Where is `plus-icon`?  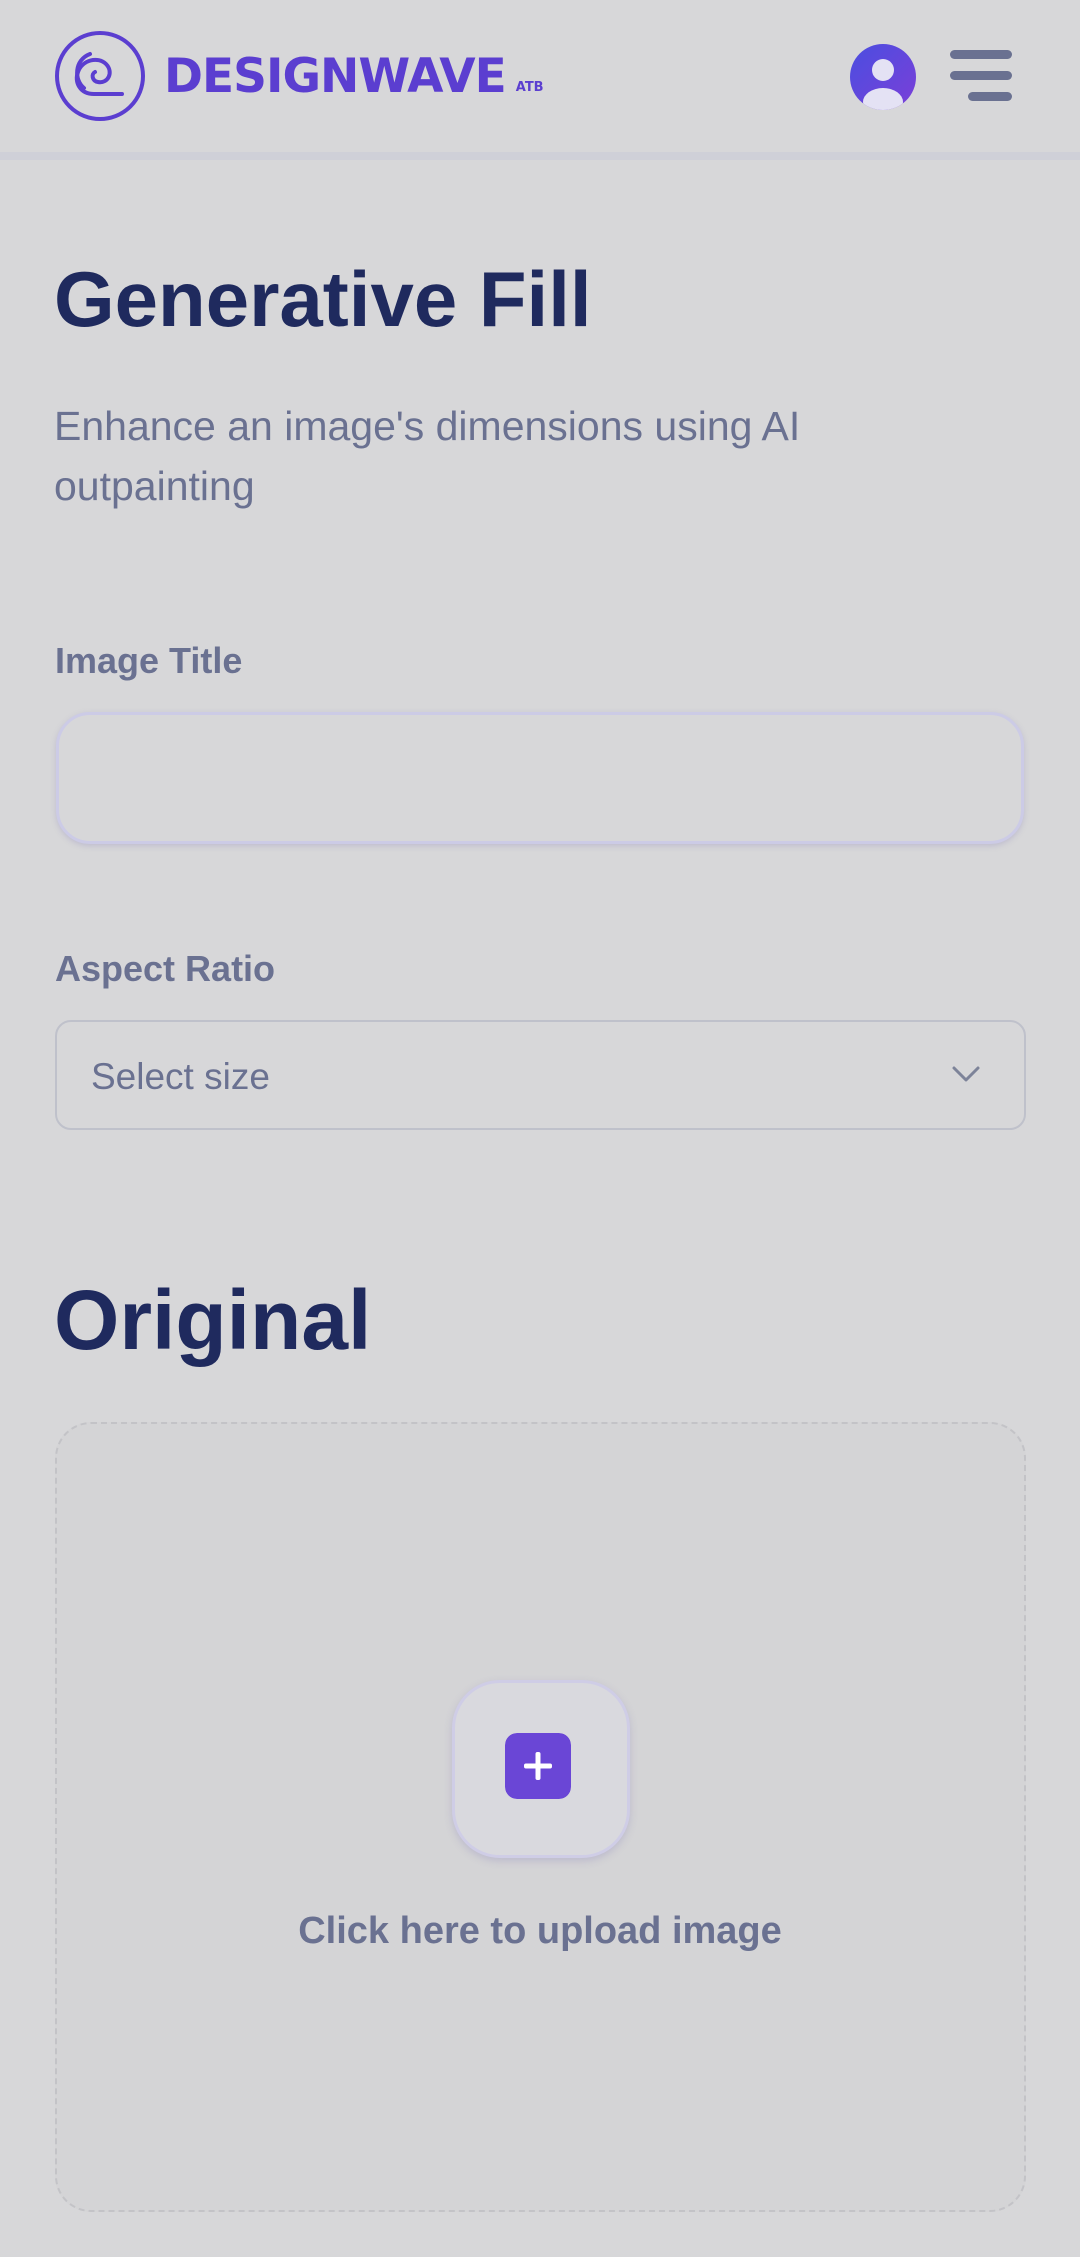 plus-icon is located at coordinates (538, 1766).